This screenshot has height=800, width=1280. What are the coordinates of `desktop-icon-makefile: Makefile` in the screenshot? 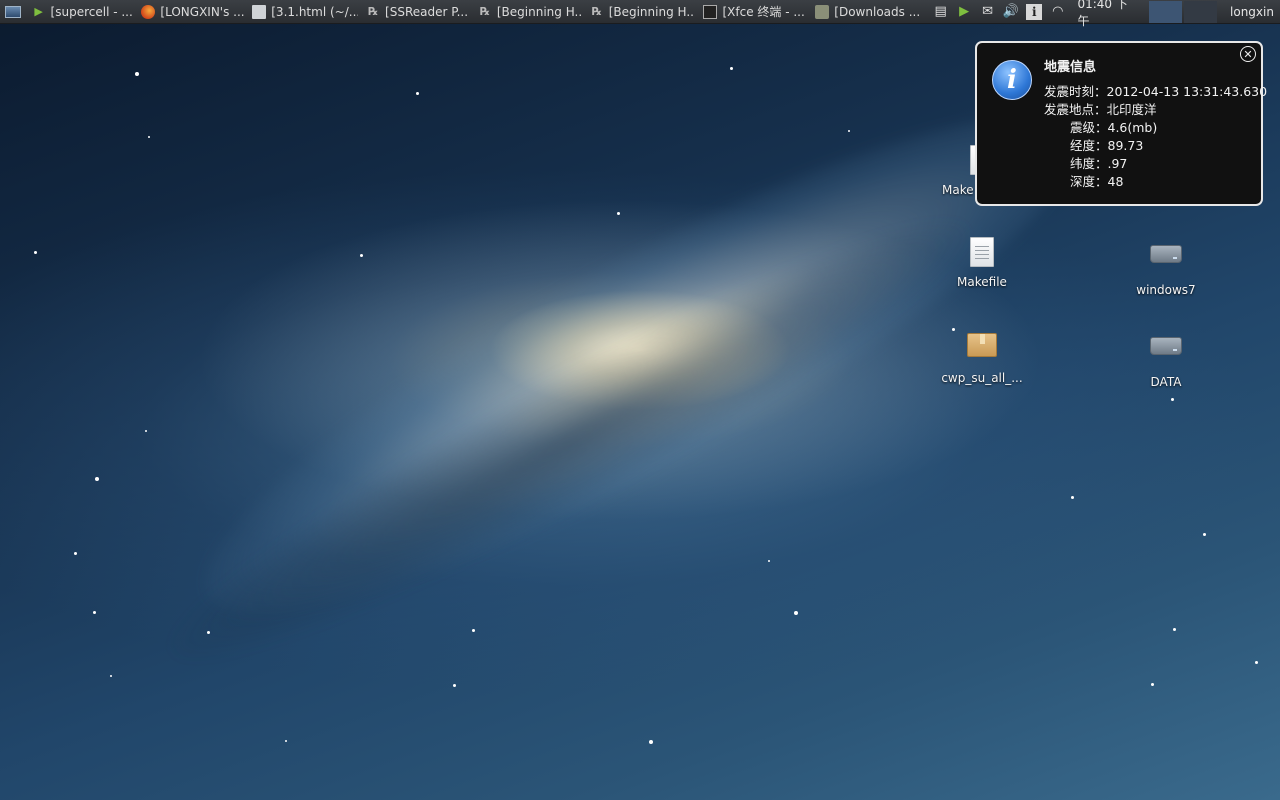 It's located at (982, 263).